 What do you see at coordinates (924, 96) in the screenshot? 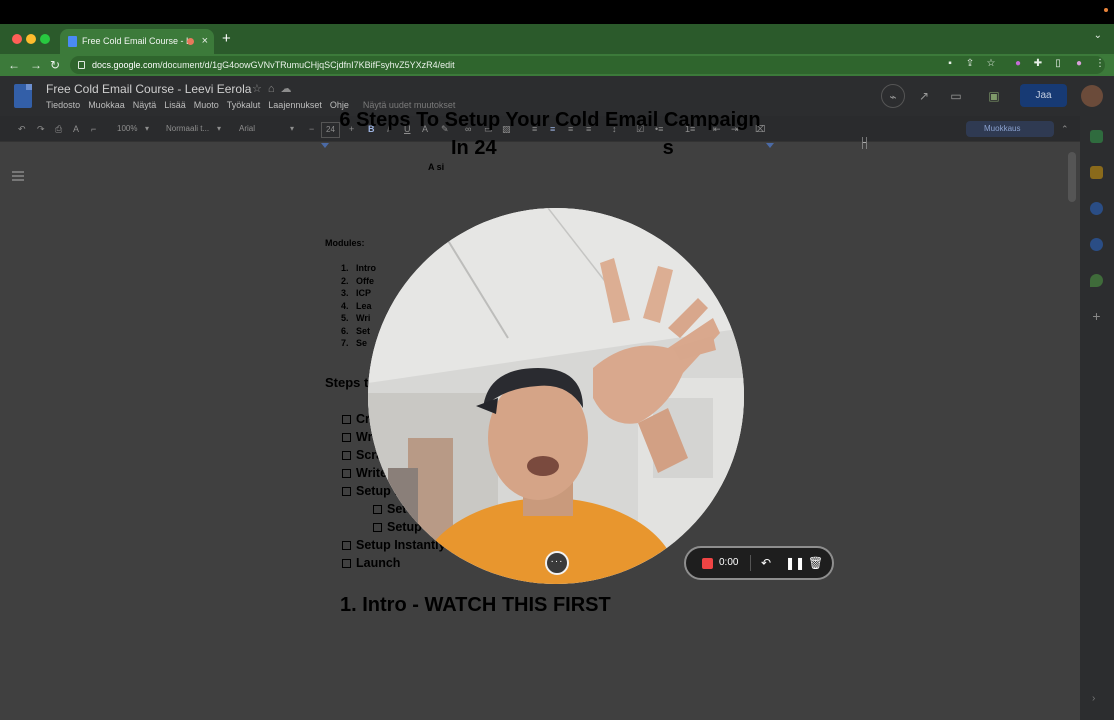
I see `activity-icon: ↗` at bounding box center [924, 96].